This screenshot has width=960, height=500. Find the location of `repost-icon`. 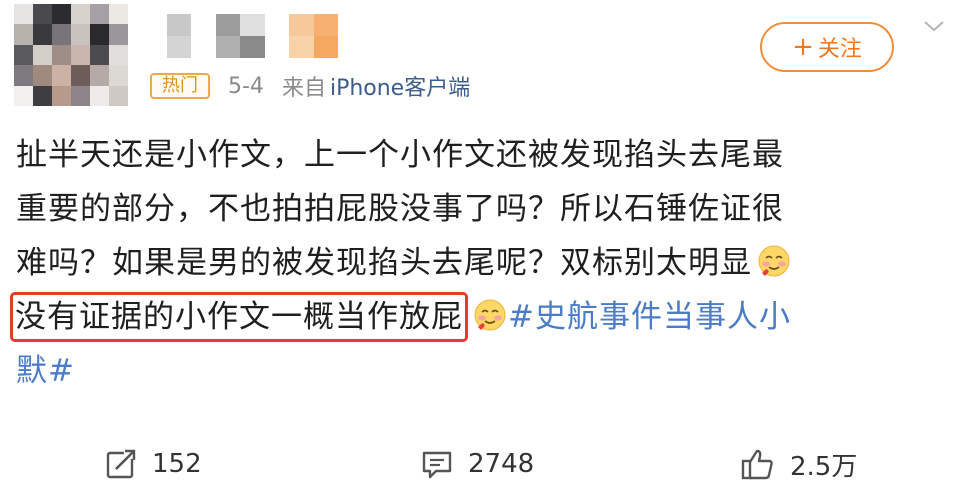

repost-icon is located at coordinates (122, 464).